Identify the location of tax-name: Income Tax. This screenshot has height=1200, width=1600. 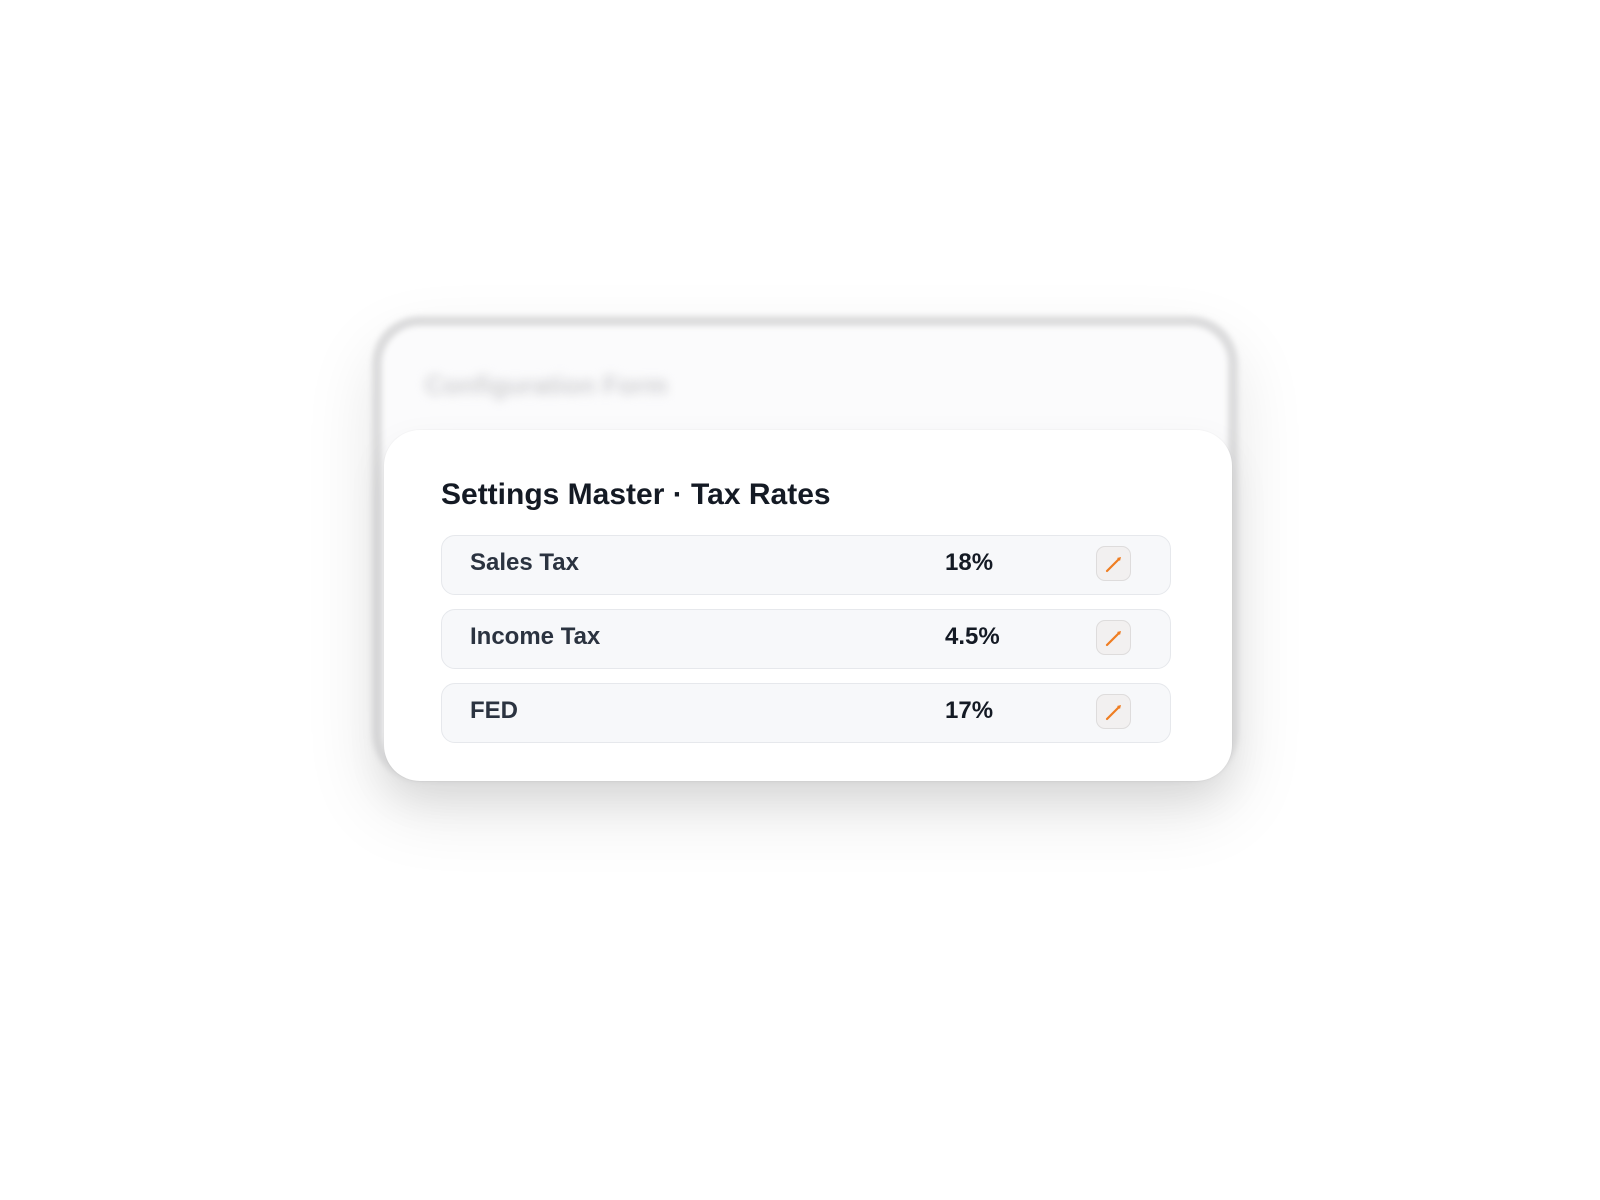
(535, 636).